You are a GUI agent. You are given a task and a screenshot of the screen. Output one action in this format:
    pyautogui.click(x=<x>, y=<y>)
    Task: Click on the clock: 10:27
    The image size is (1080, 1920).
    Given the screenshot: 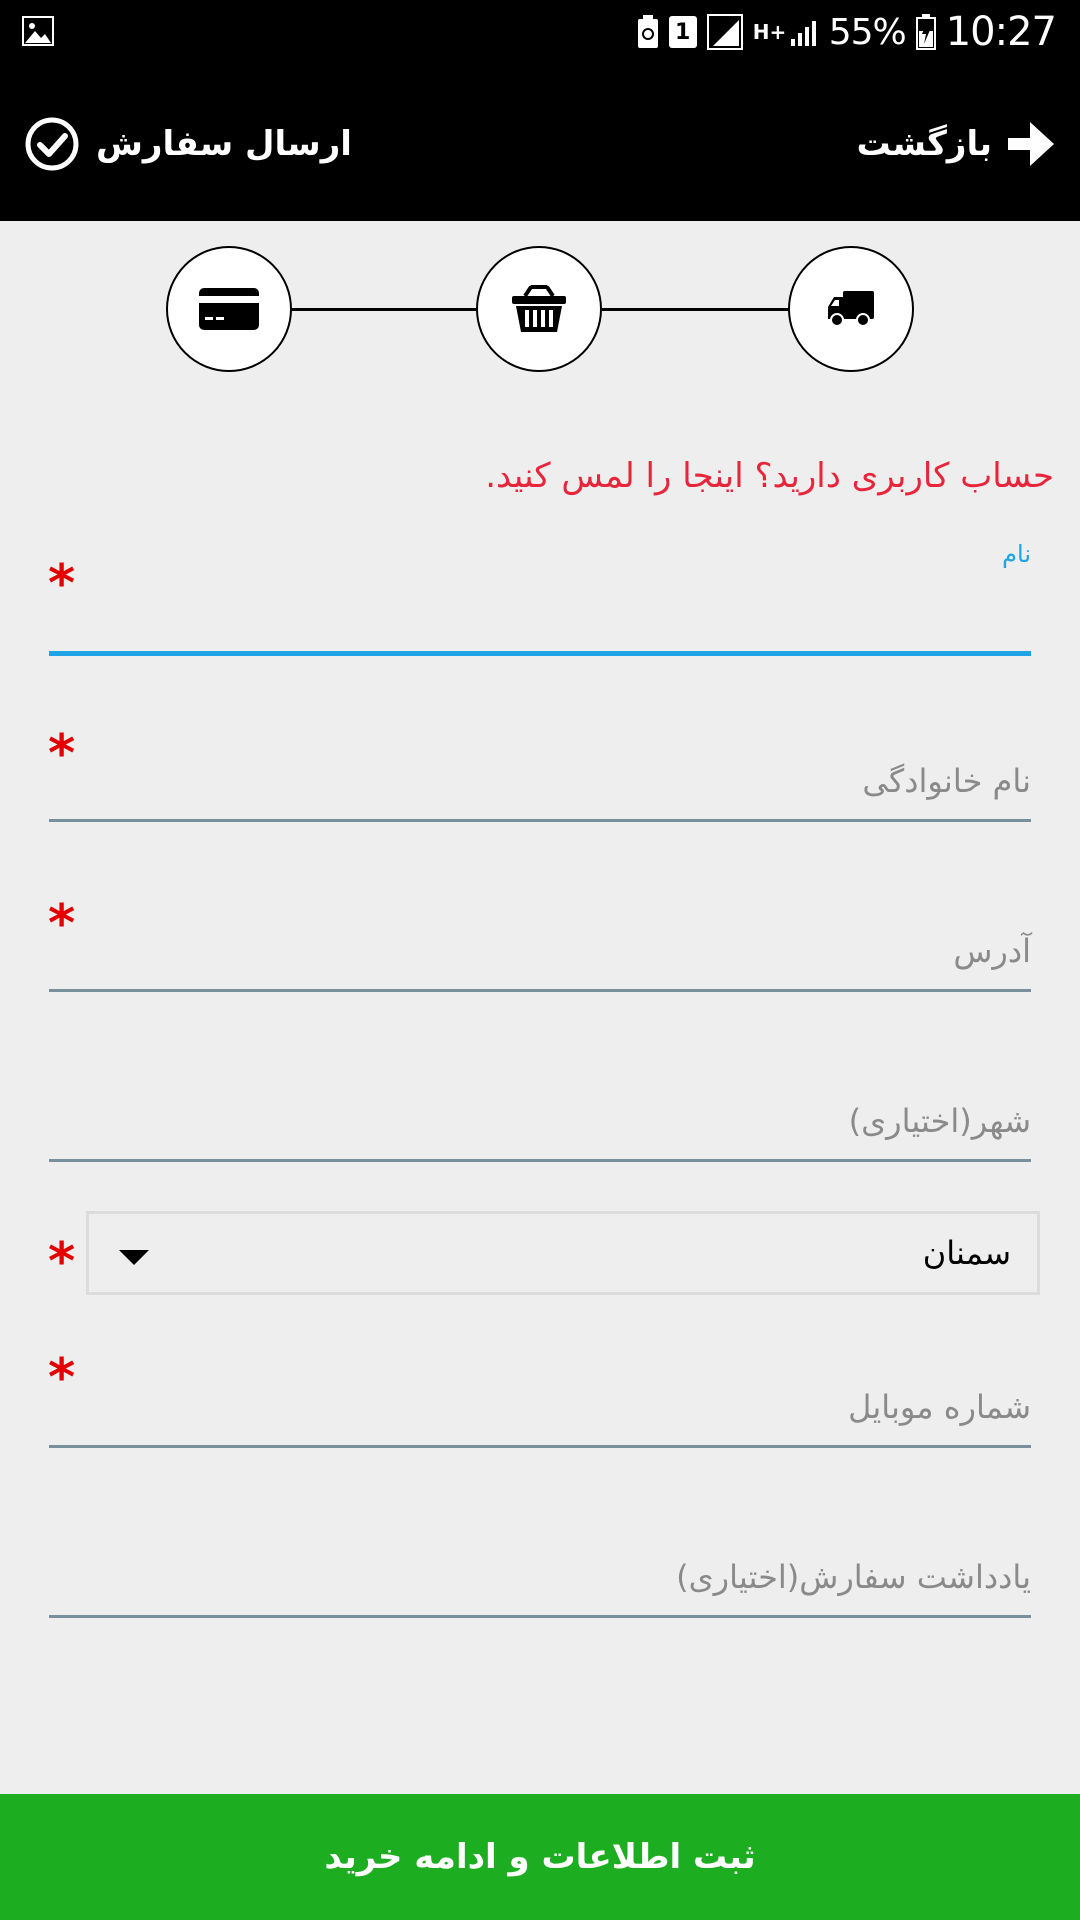 What is the action you would take?
    pyautogui.click(x=1001, y=32)
    